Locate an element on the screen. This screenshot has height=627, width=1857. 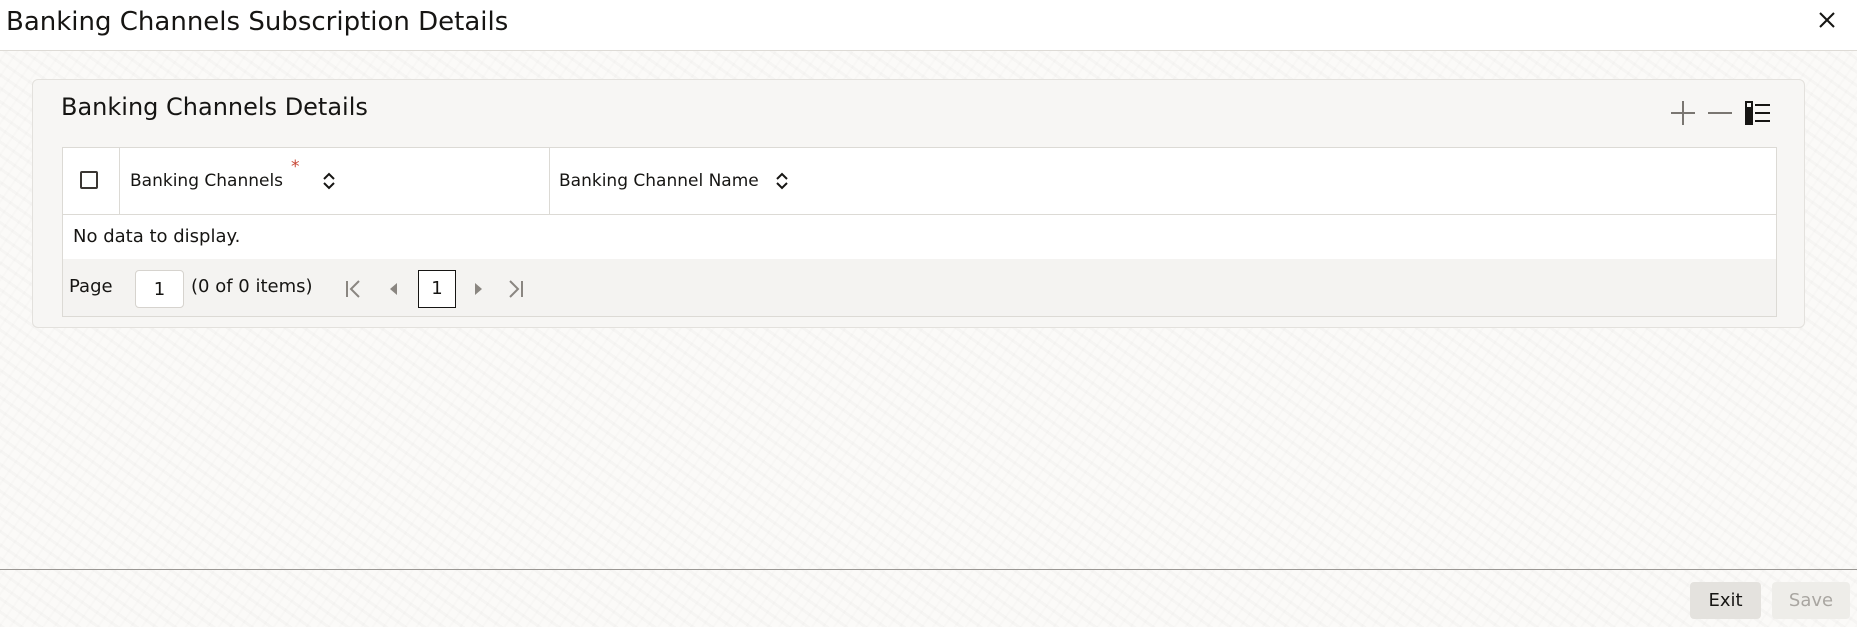
pagination-bar: Page (0 of 0 items) 1 is located at coordinates (919, 287).